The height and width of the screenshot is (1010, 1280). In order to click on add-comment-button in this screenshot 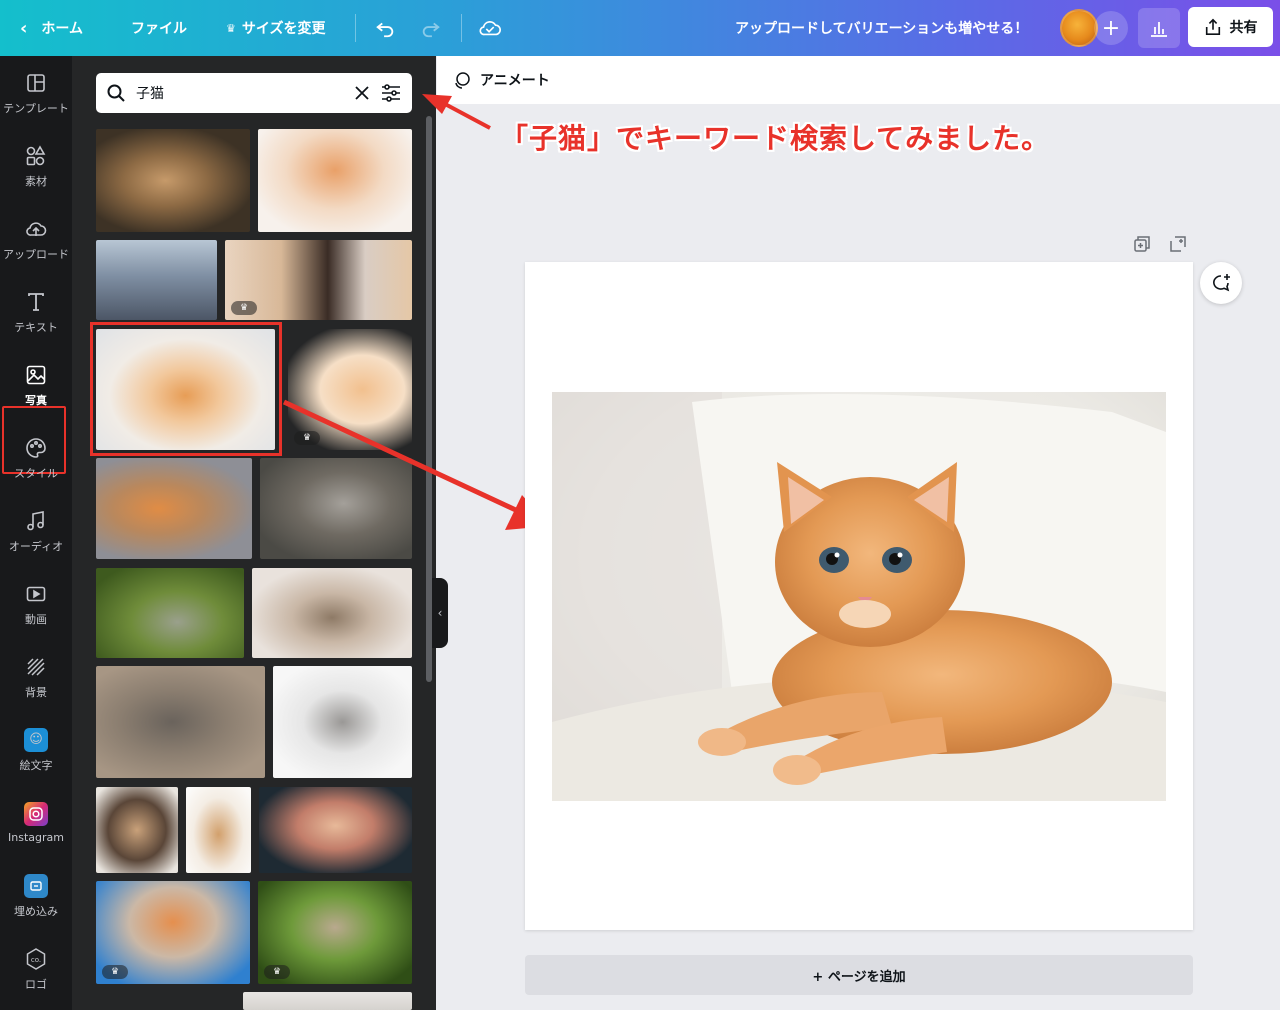, I will do `click(1221, 283)`.